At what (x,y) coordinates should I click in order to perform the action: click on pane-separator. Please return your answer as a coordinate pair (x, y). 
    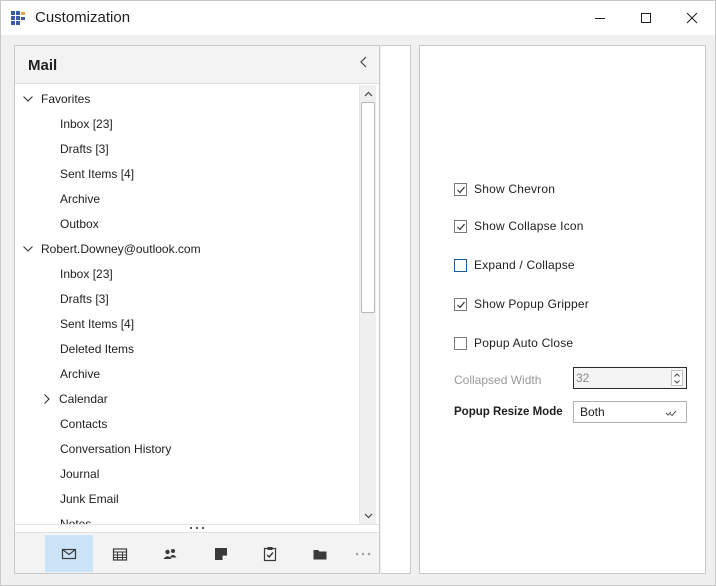
    Looking at the image, I should click on (396, 309).